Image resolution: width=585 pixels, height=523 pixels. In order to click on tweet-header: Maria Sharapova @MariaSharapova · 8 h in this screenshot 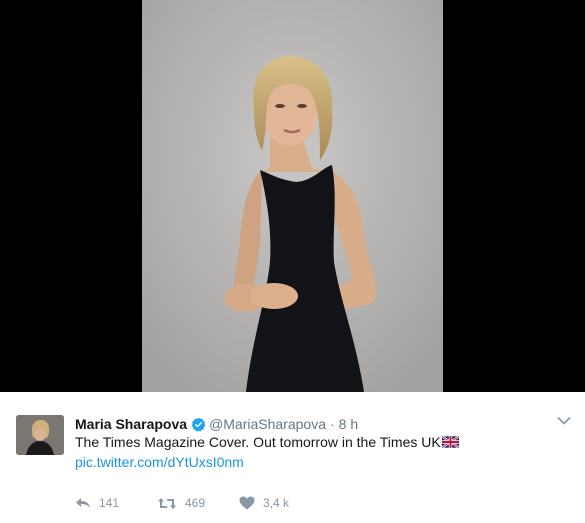, I will do `click(216, 424)`.